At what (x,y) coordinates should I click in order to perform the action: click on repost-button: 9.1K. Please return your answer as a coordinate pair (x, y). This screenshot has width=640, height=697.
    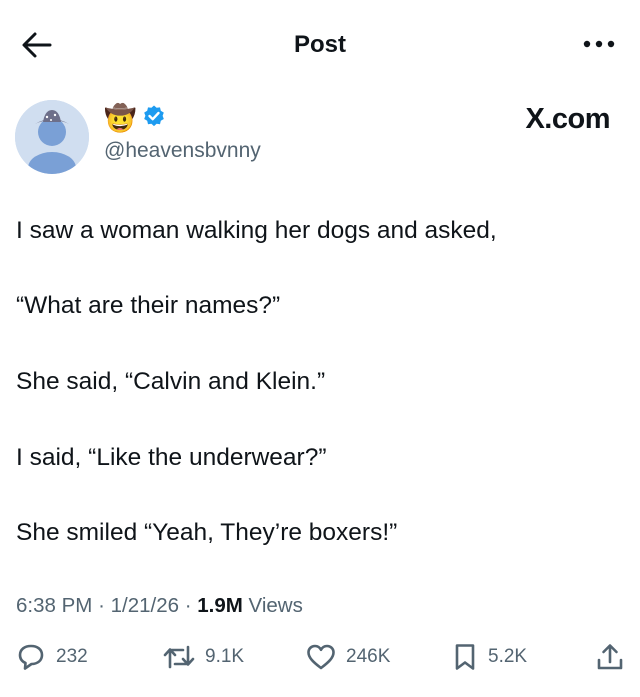
    Looking at the image, I should click on (202, 657).